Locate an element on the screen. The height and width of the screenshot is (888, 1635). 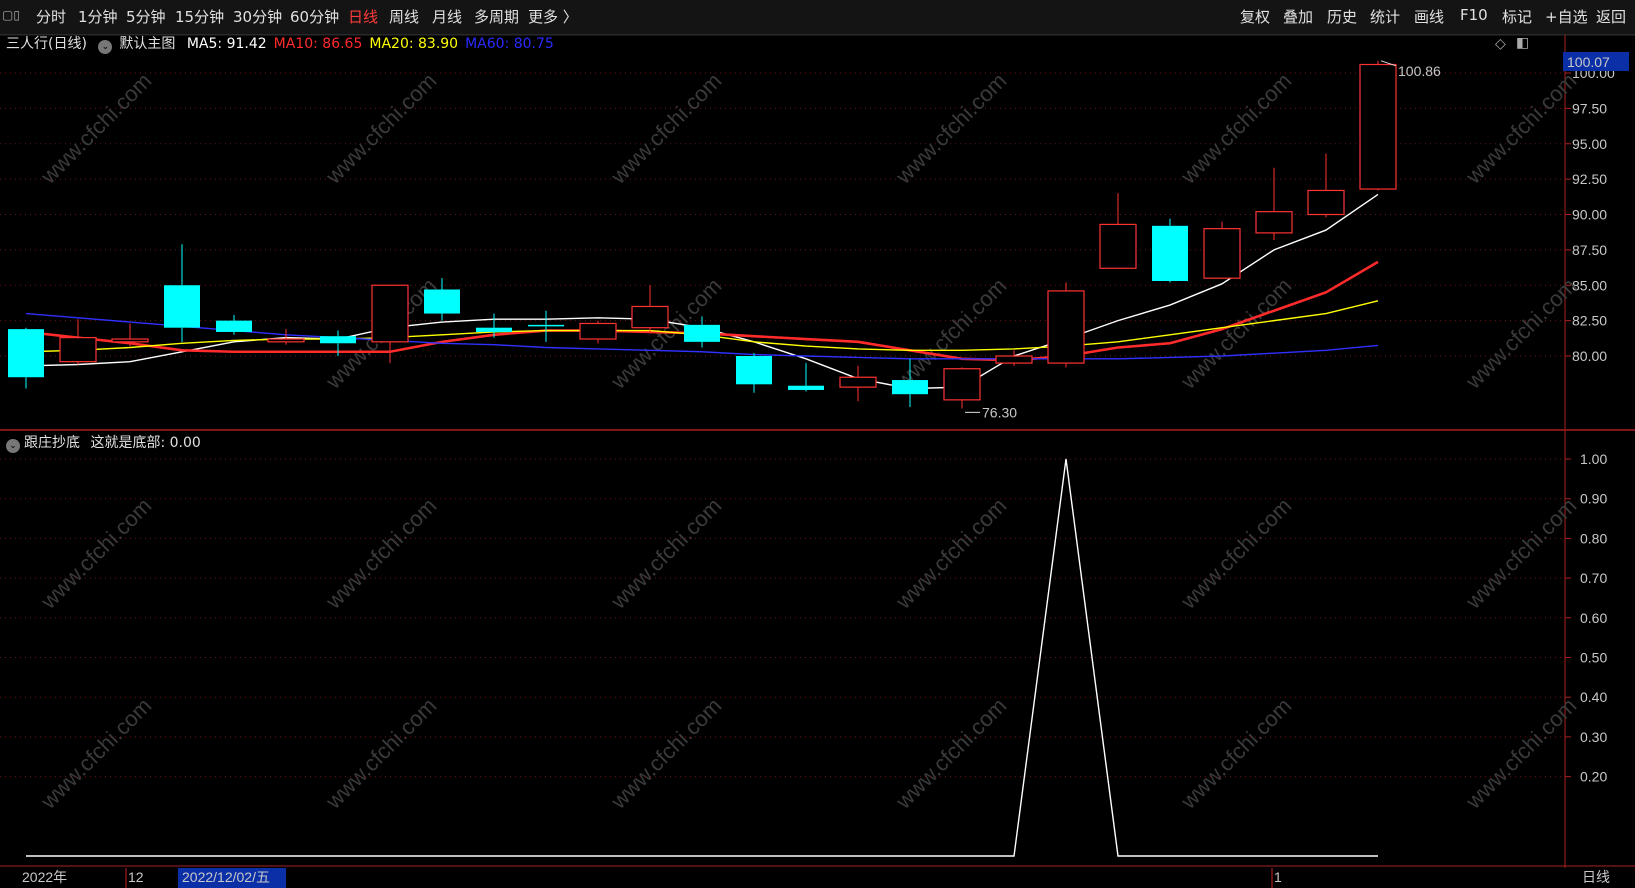
main-y-tick-label: 95.00 is located at coordinates (1589, 144).